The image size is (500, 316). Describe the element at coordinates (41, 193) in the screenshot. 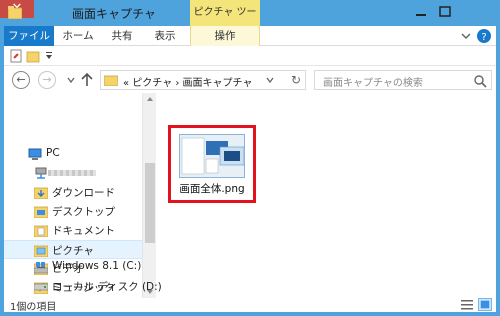

I see `download-folder-icon` at that location.